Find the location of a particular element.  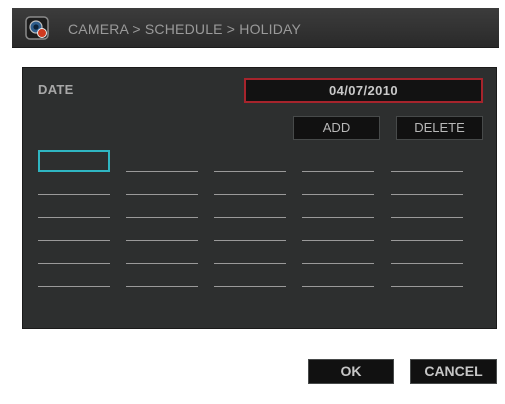

title-bar: CAMERA > SCHEDULE > HOLIDAY is located at coordinates (255, 28).